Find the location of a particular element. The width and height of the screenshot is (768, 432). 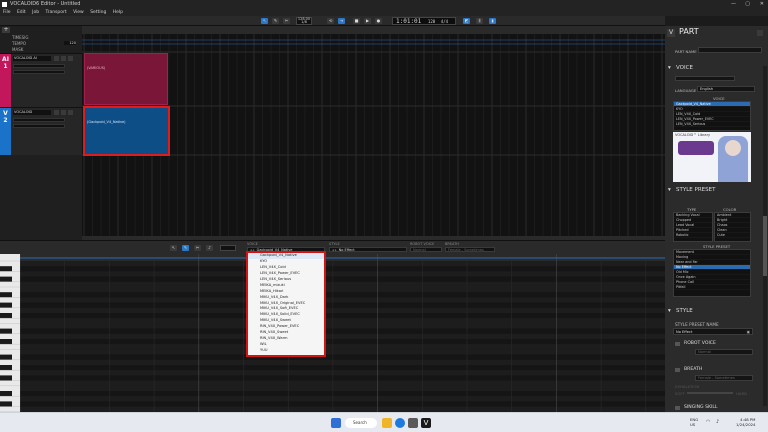

part-ai-block: (VARIOUS) is located at coordinates (126, 79).